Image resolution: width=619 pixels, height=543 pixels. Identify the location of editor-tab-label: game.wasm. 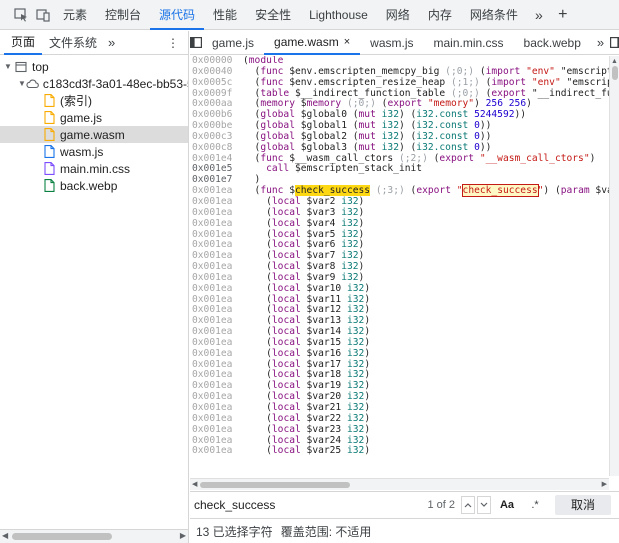
(306, 41).